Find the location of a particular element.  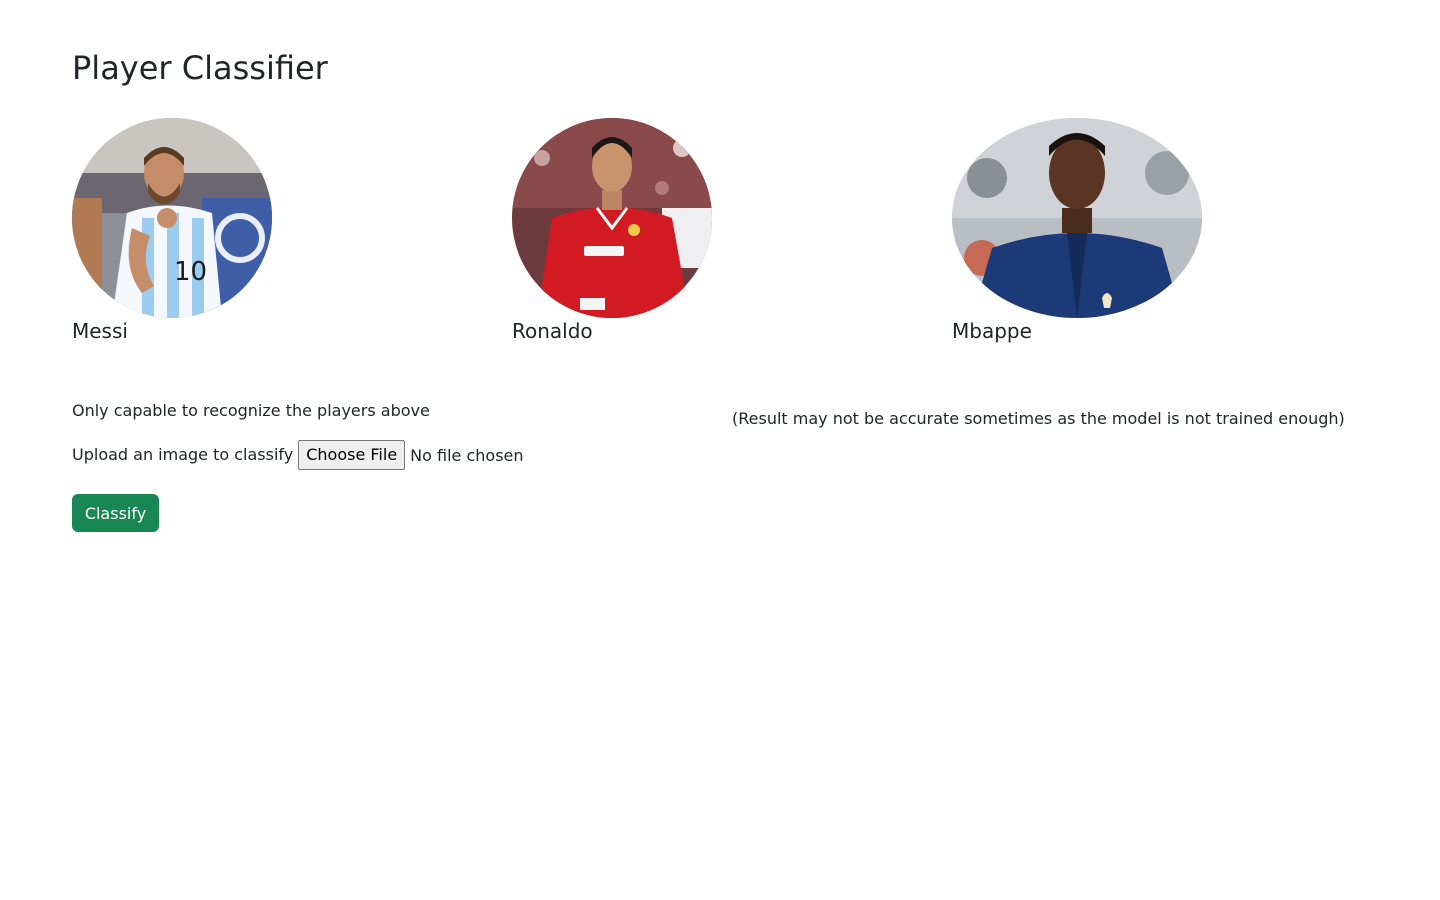

choose-file-button: Choose File is located at coordinates (352, 455).